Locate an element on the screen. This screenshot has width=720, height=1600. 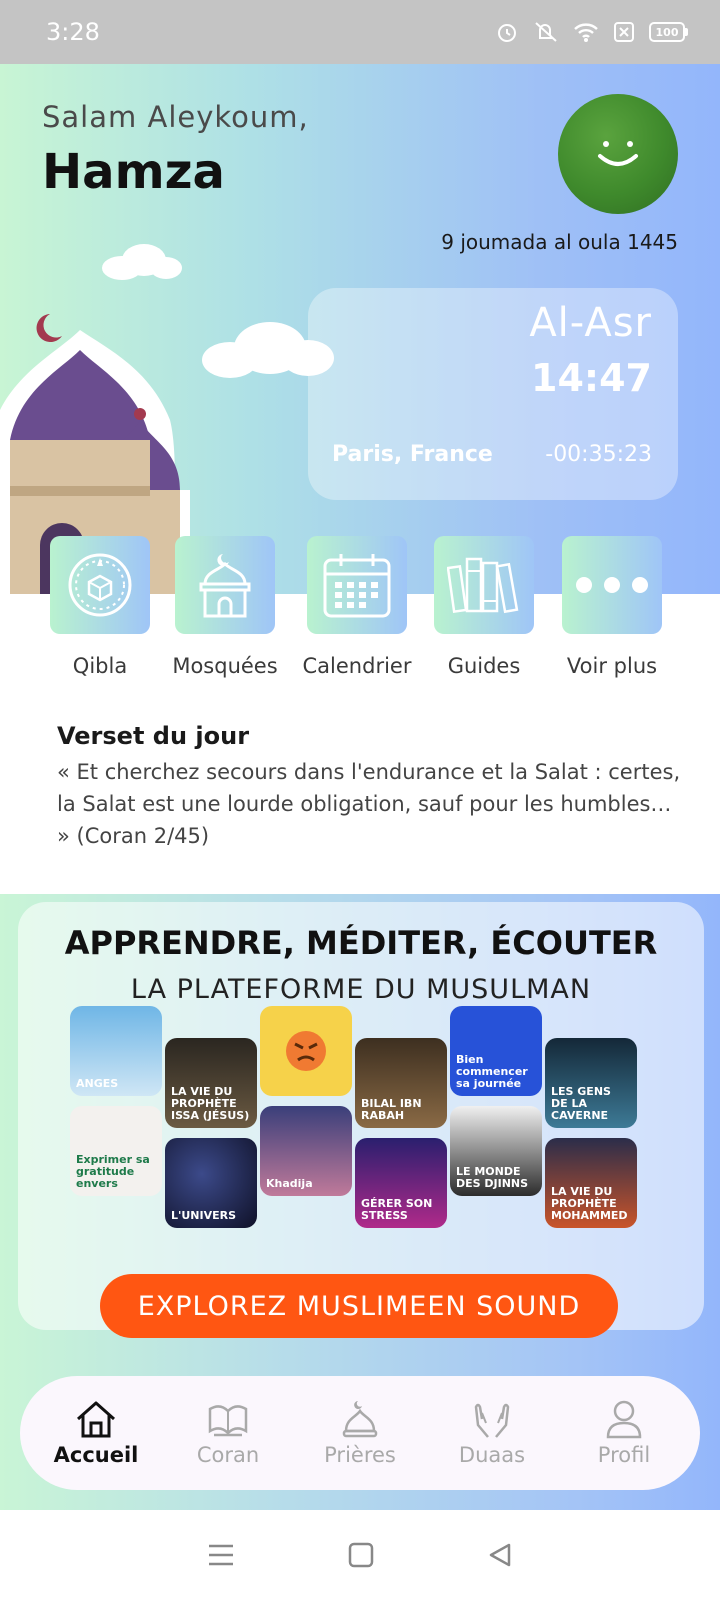
thumbnail-stress: GÉRER SON STRESS is located at coordinates (401, 1183).